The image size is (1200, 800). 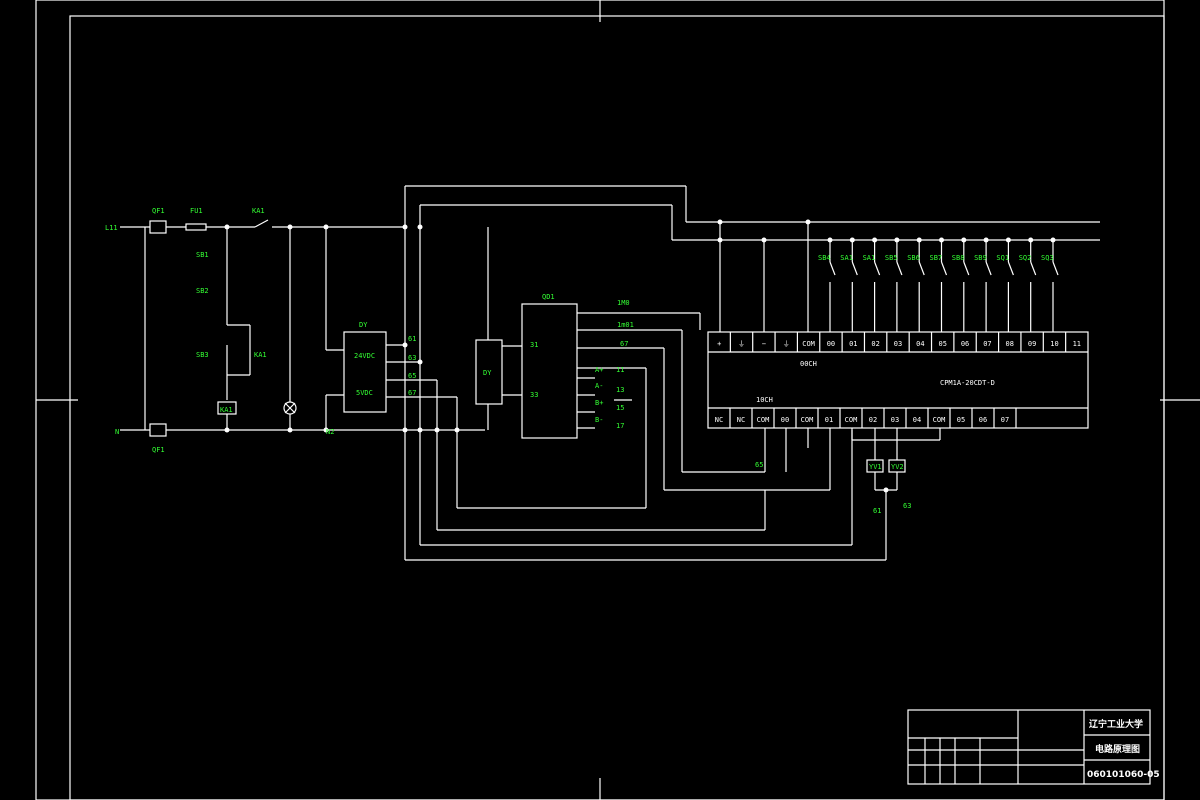 What do you see at coordinates (549, 371) in the screenshot?
I see `qd1-stepper-driver` at bounding box center [549, 371].